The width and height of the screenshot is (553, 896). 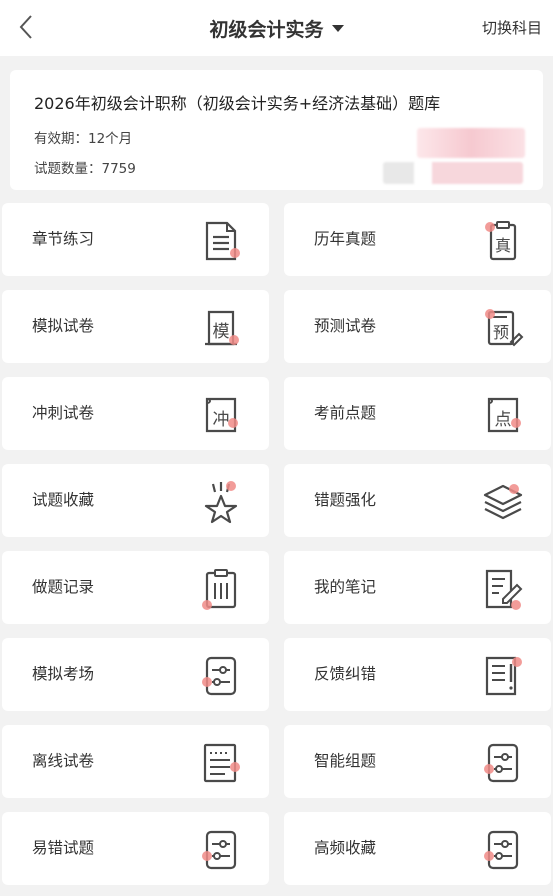 I want to click on menu-tile: 反馈纠错, so click(x=417, y=674).